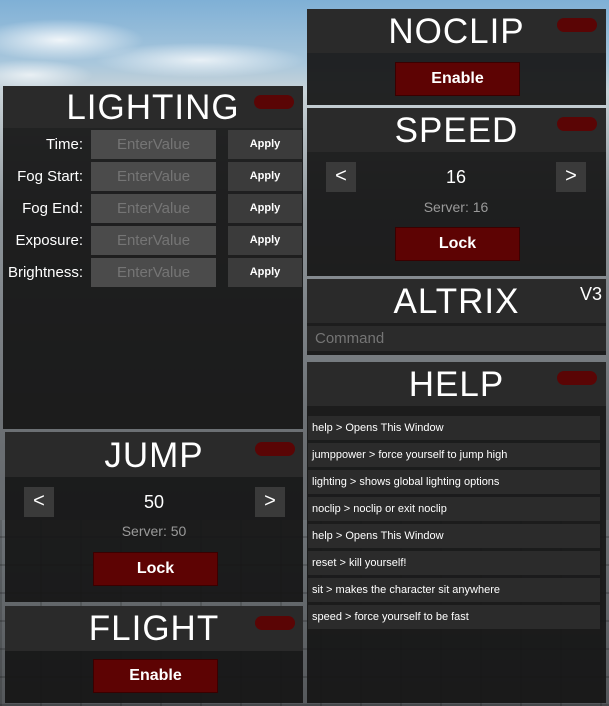 This screenshot has width=609, height=706. What do you see at coordinates (571, 177) in the screenshot?
I see `speed-increment-button: >` at bounding box center [571, 177].